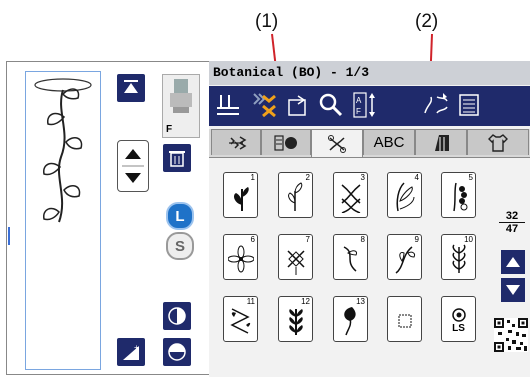 Image resolution: width=530 pixels, height=377 pixels. I want to click on pattern-combine-button, so click(264, 105).